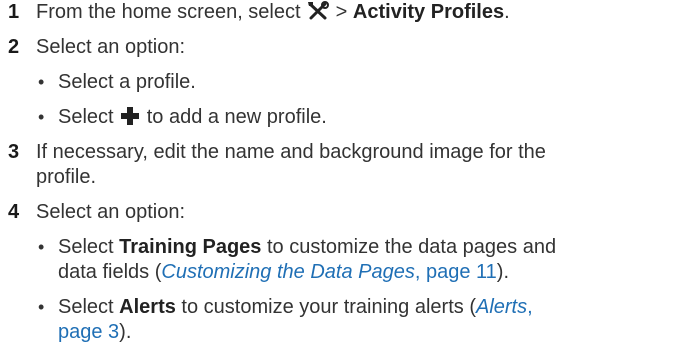 This screenshot has width=673, height=358. What do you see at coordinates (130, 119) in the screenshot?
I see `plus-icon` at bounding box center [130, 119].